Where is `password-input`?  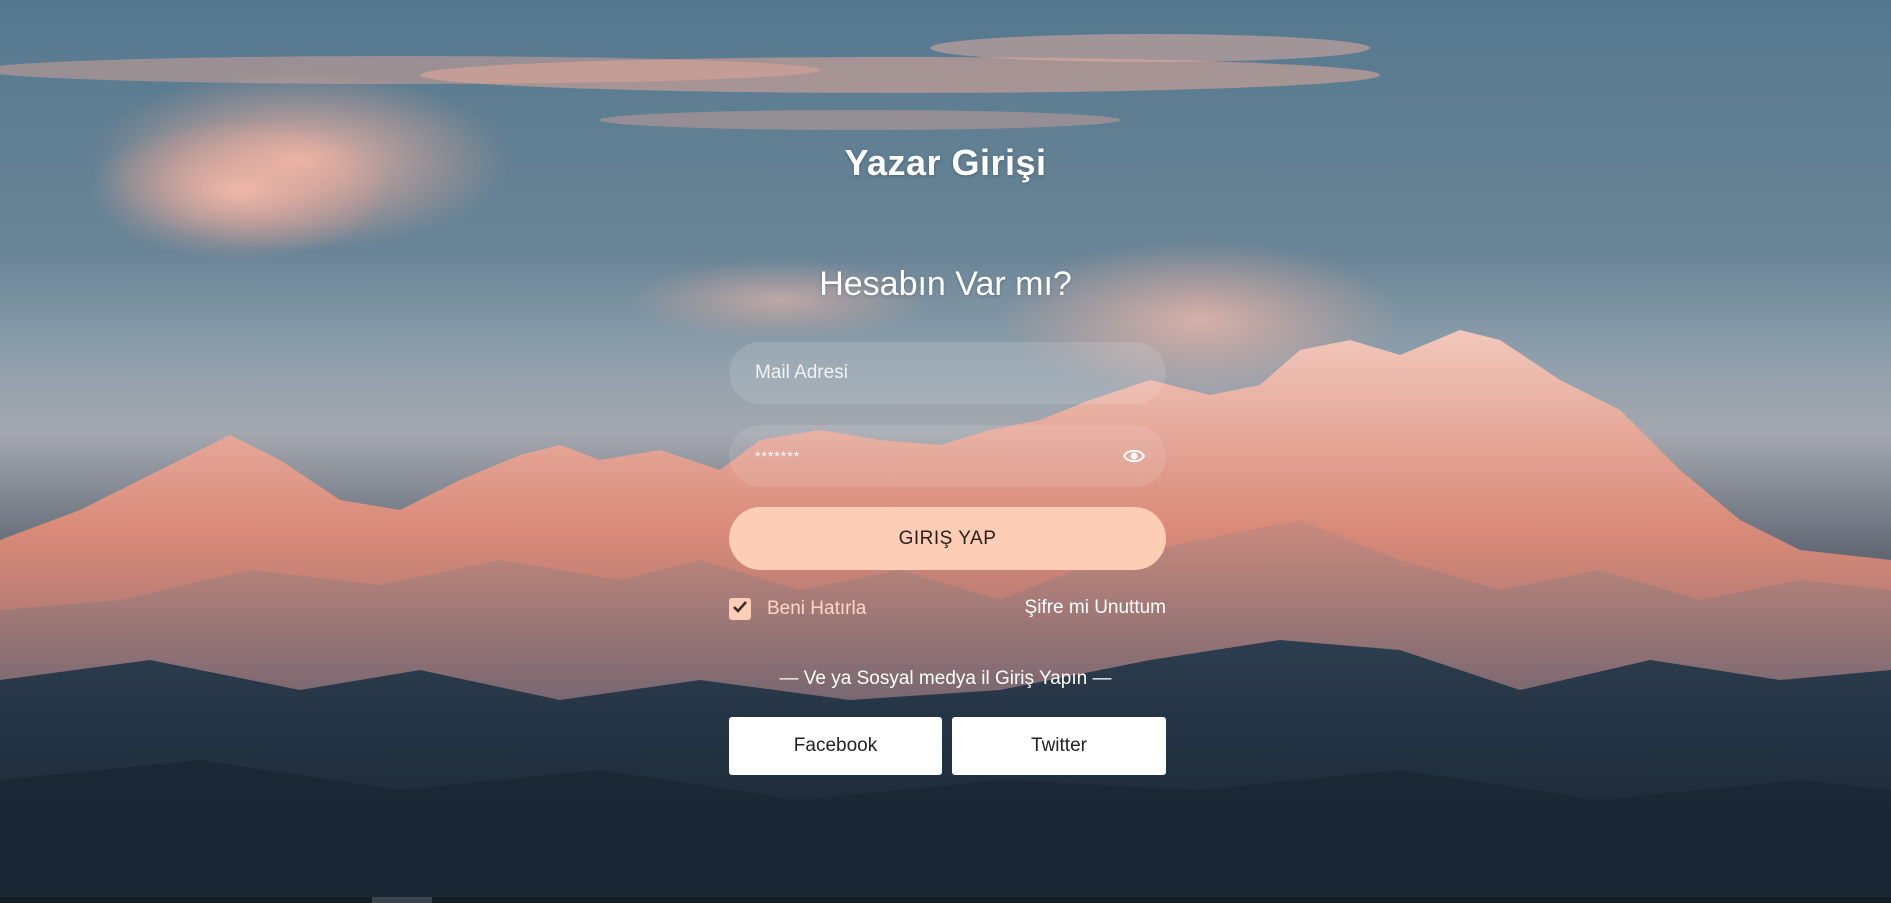
password-input is located at coordinates (947, 456).